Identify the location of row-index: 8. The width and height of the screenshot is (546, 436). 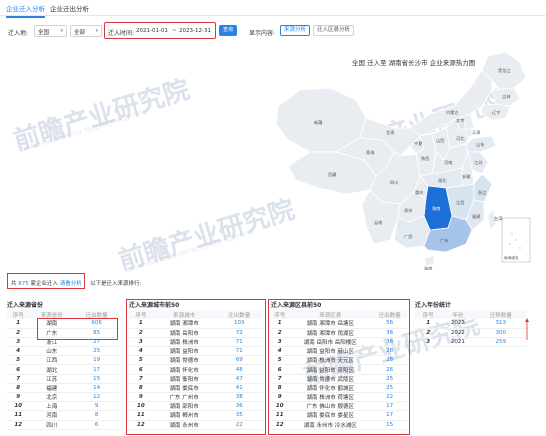
(18, 388).